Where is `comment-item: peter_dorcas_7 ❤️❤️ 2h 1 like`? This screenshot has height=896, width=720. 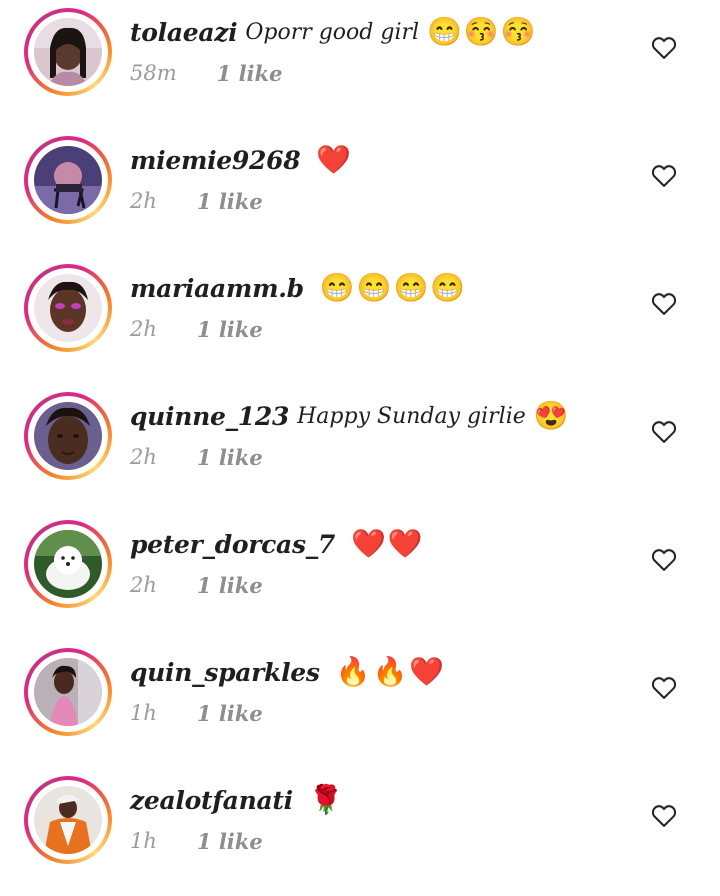
comment-item: peter_dorcas_7 ❤️❤️ 2h 1 like is located at coordinates (360, 576).